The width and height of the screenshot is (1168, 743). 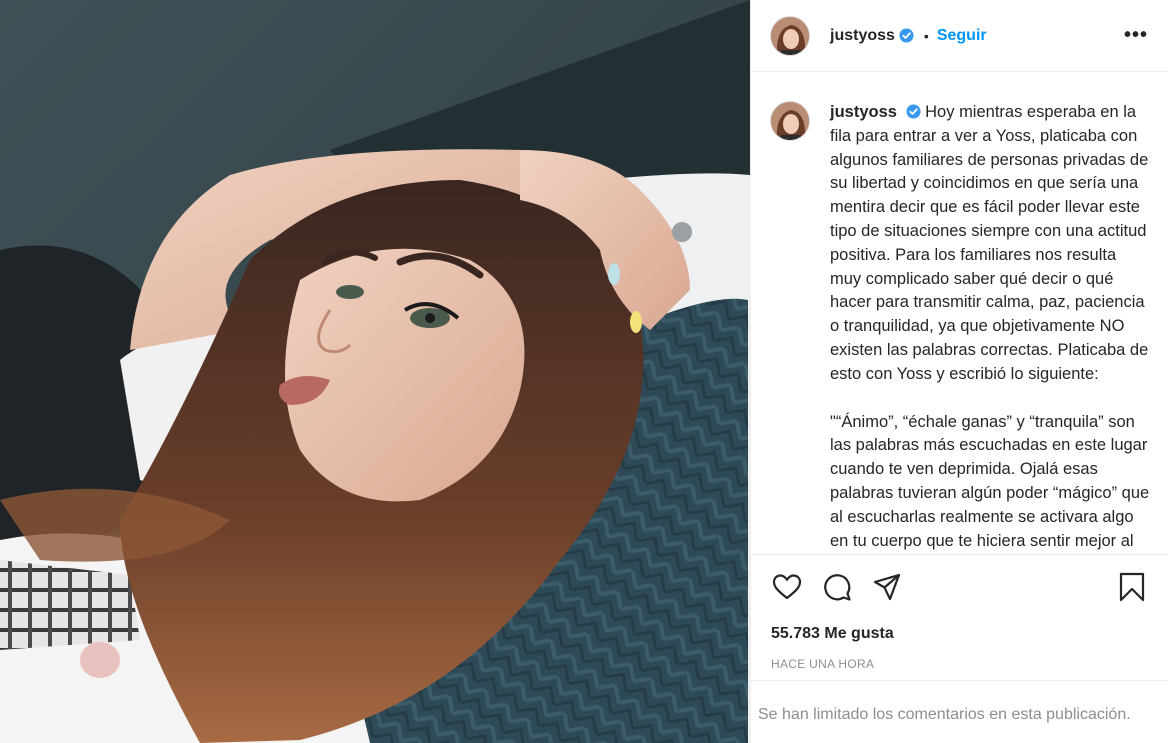 I want to click on post-timestamp: HACE UNA HORA, so click(x=959, y=664).